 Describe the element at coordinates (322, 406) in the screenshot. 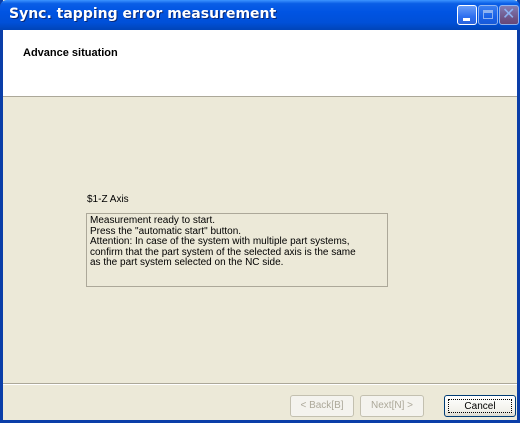

I see `back-button: < Back[B]` at that location.